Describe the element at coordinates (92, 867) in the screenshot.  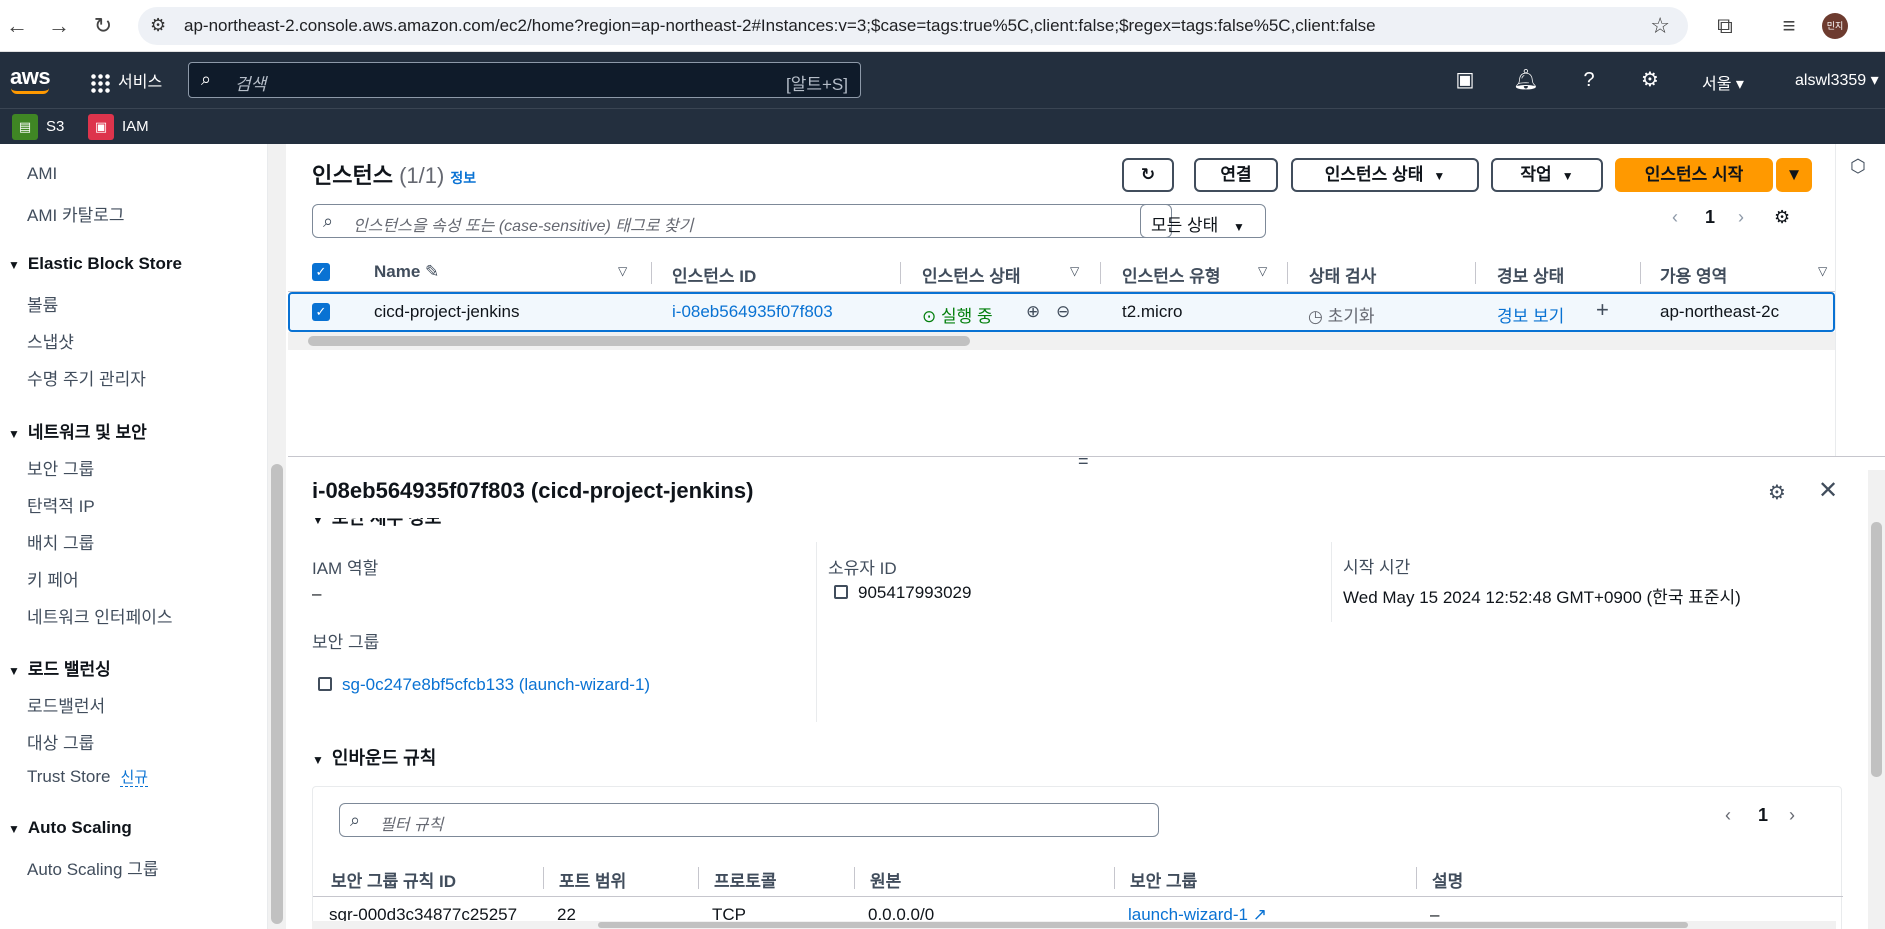
I see `sidebar-item-auto-scaling-groups: Auto Scaling 그룹` at that location.